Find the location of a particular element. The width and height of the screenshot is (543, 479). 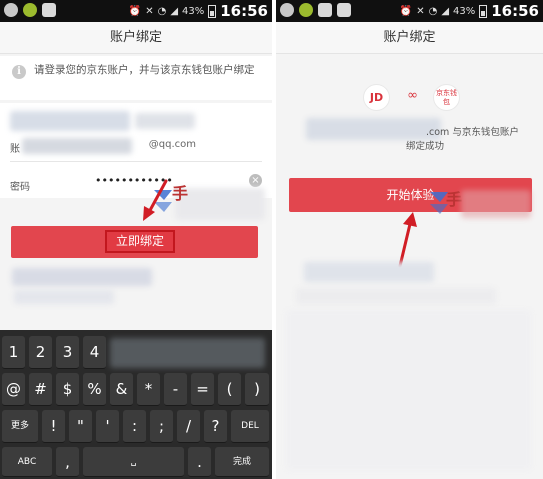

info-icon: i is located at coordinates (19, 72).